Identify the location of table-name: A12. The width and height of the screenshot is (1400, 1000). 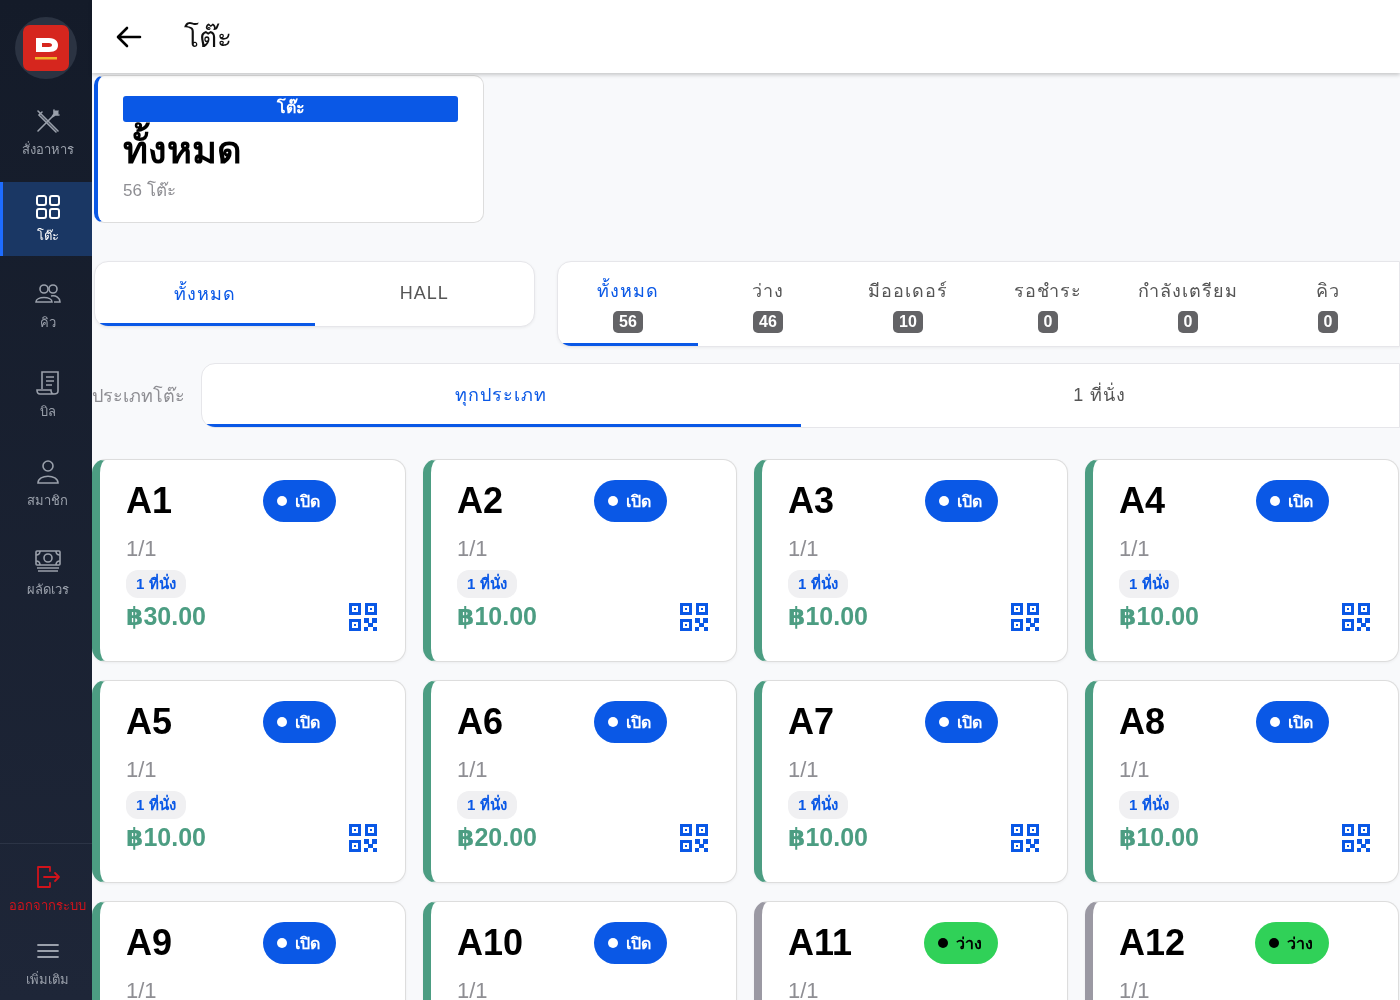
(1152, 943).